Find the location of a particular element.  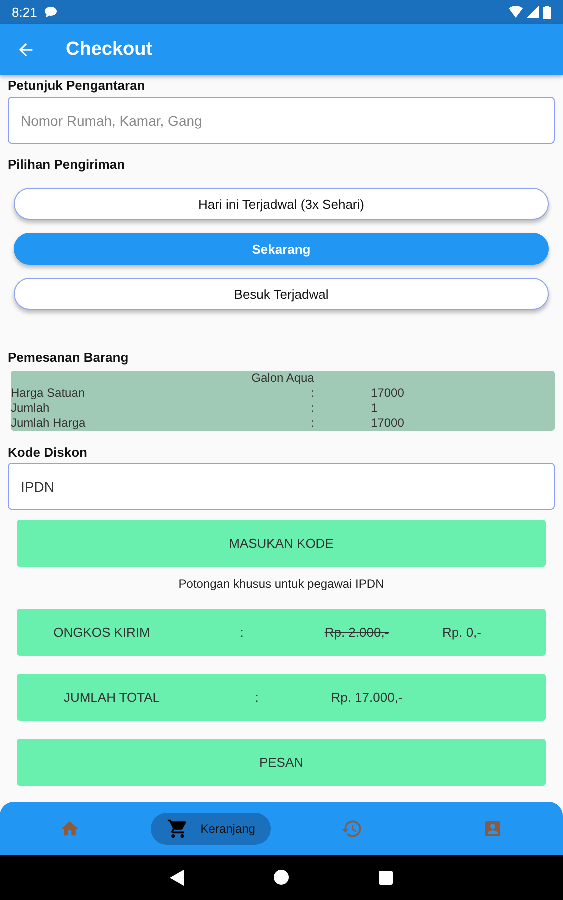

section-label: Kode Diskon is located at coordinates (48, 452).